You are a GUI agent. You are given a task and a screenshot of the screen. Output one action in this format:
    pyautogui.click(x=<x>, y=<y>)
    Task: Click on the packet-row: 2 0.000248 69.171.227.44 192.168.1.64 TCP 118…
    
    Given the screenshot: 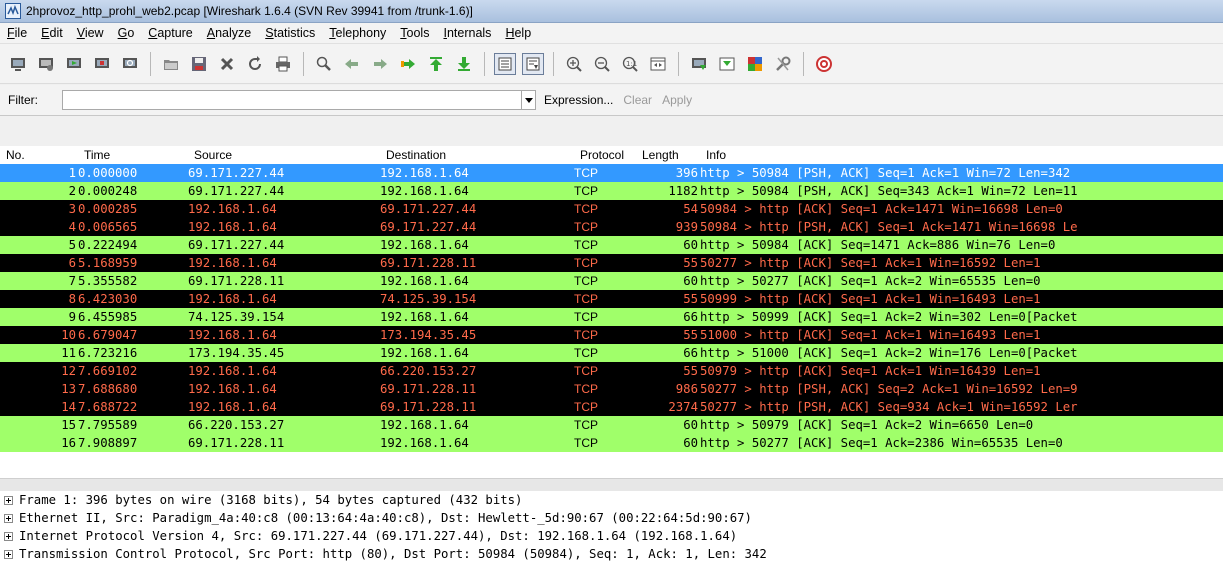 What is the action you would take?
    pyautogui.click(x=611, y=191)
    